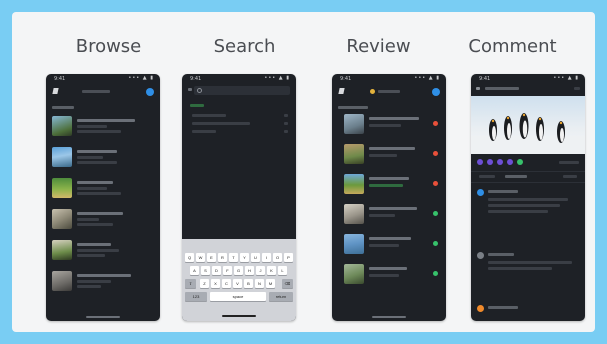 Image resolution: width=607 pixels, height=344 pixels. Describe the element at coordinates (238, 270) in the screenshot. I see `key-g: G` at that location.